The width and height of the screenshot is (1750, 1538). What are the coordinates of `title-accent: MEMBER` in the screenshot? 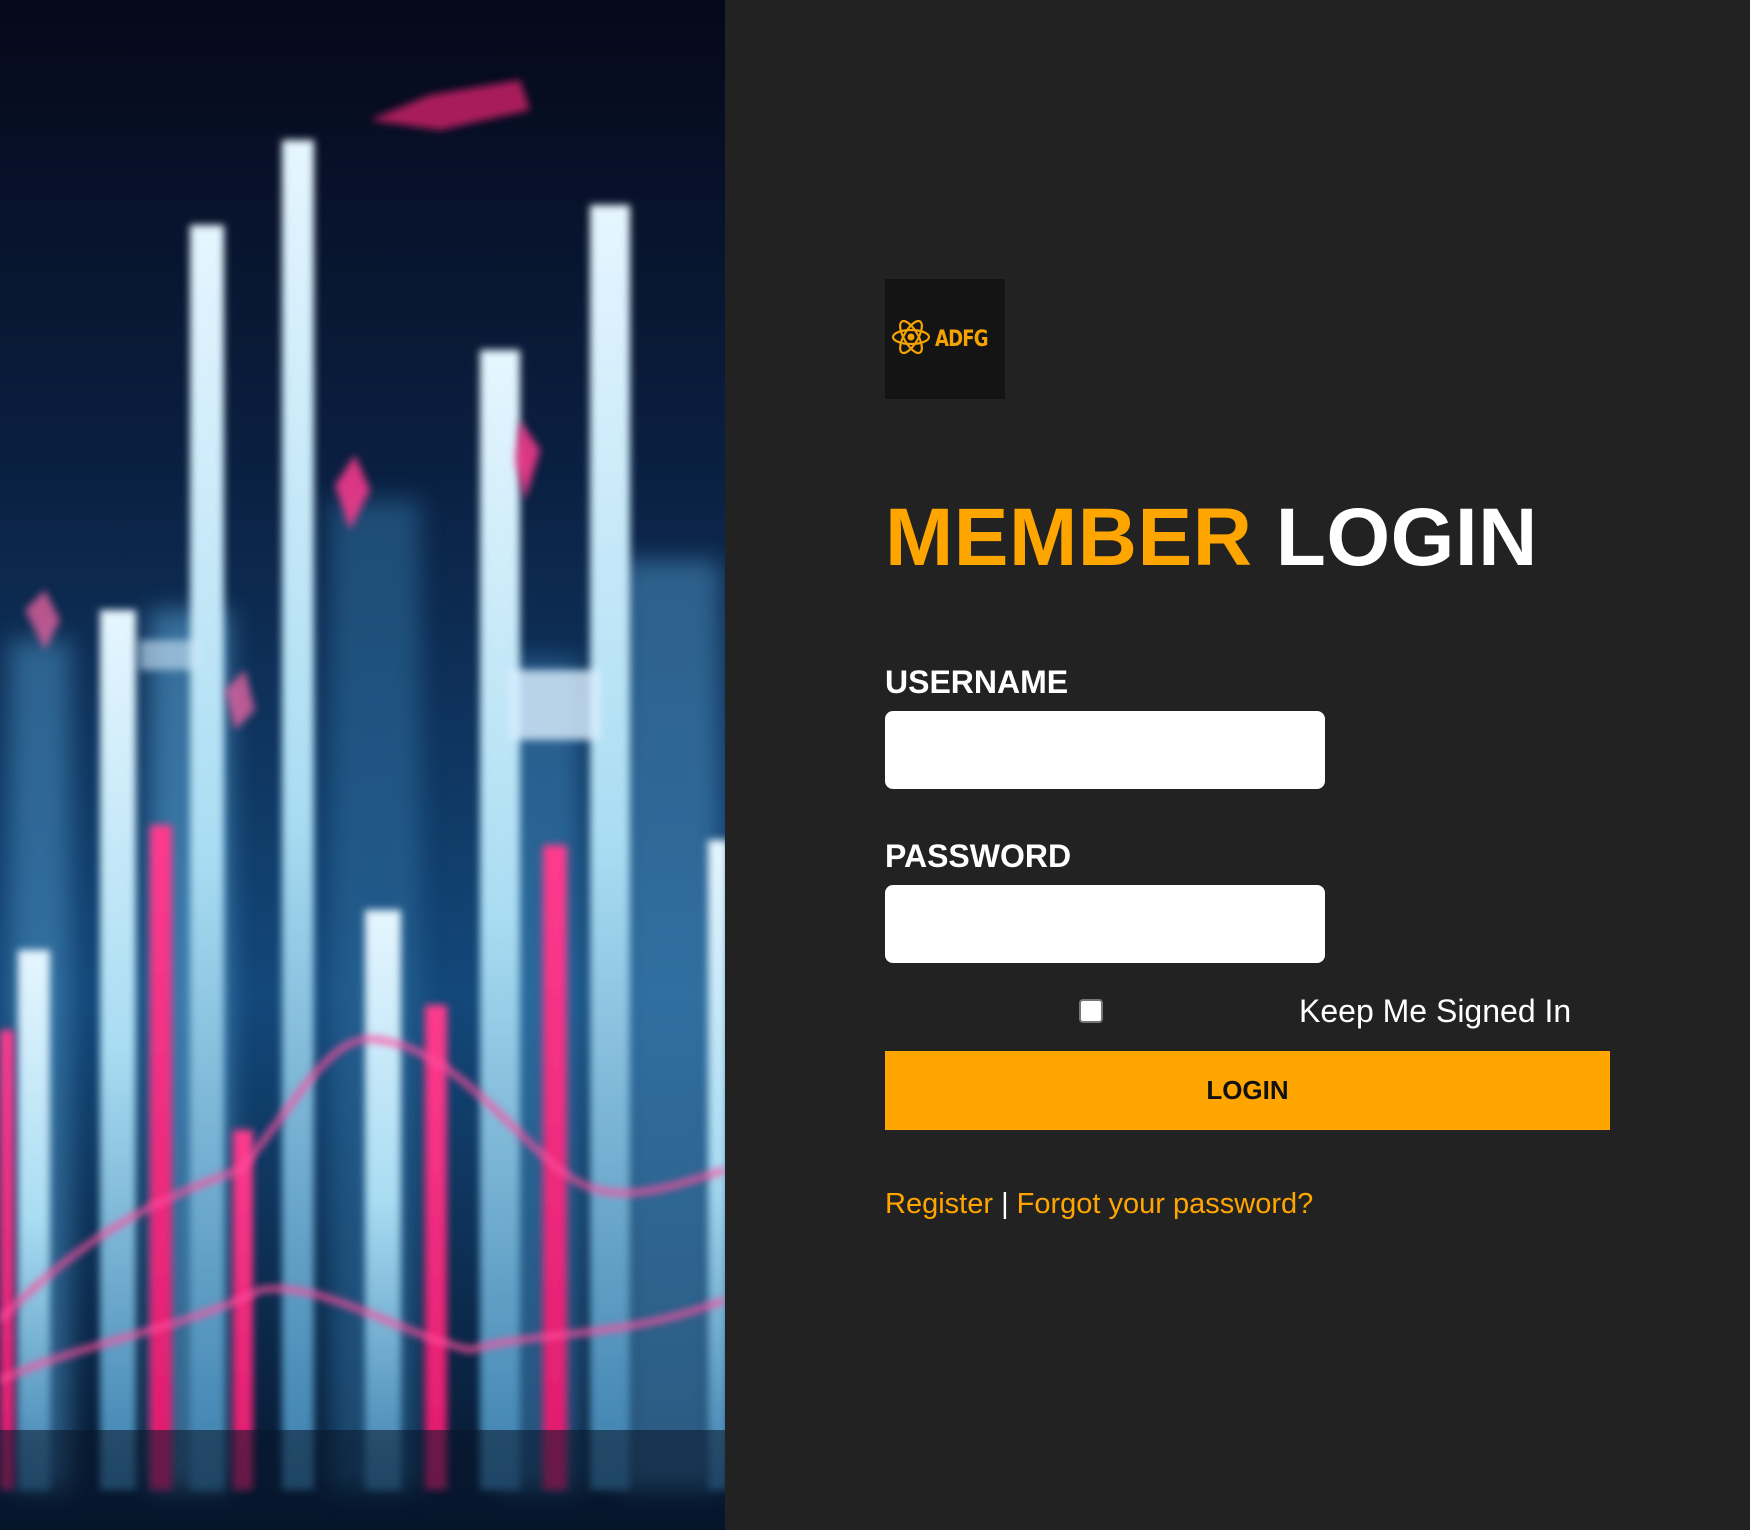 It's located at (1069, 537).